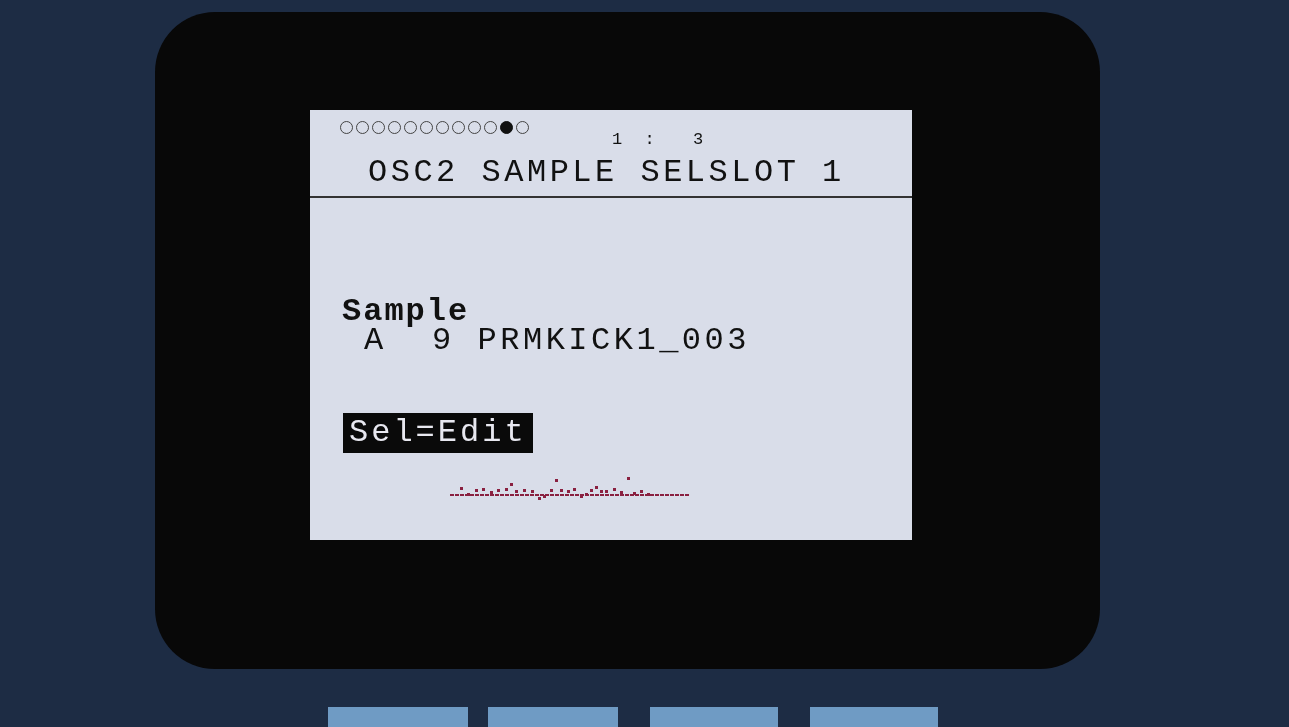 The image size is (1289, 727). What do you see at coordinates (607, 173) in the screenshot?
I see `screen-title: OSC2 SAMPLE SELSLOT 1` at bounding box center [607, 173].